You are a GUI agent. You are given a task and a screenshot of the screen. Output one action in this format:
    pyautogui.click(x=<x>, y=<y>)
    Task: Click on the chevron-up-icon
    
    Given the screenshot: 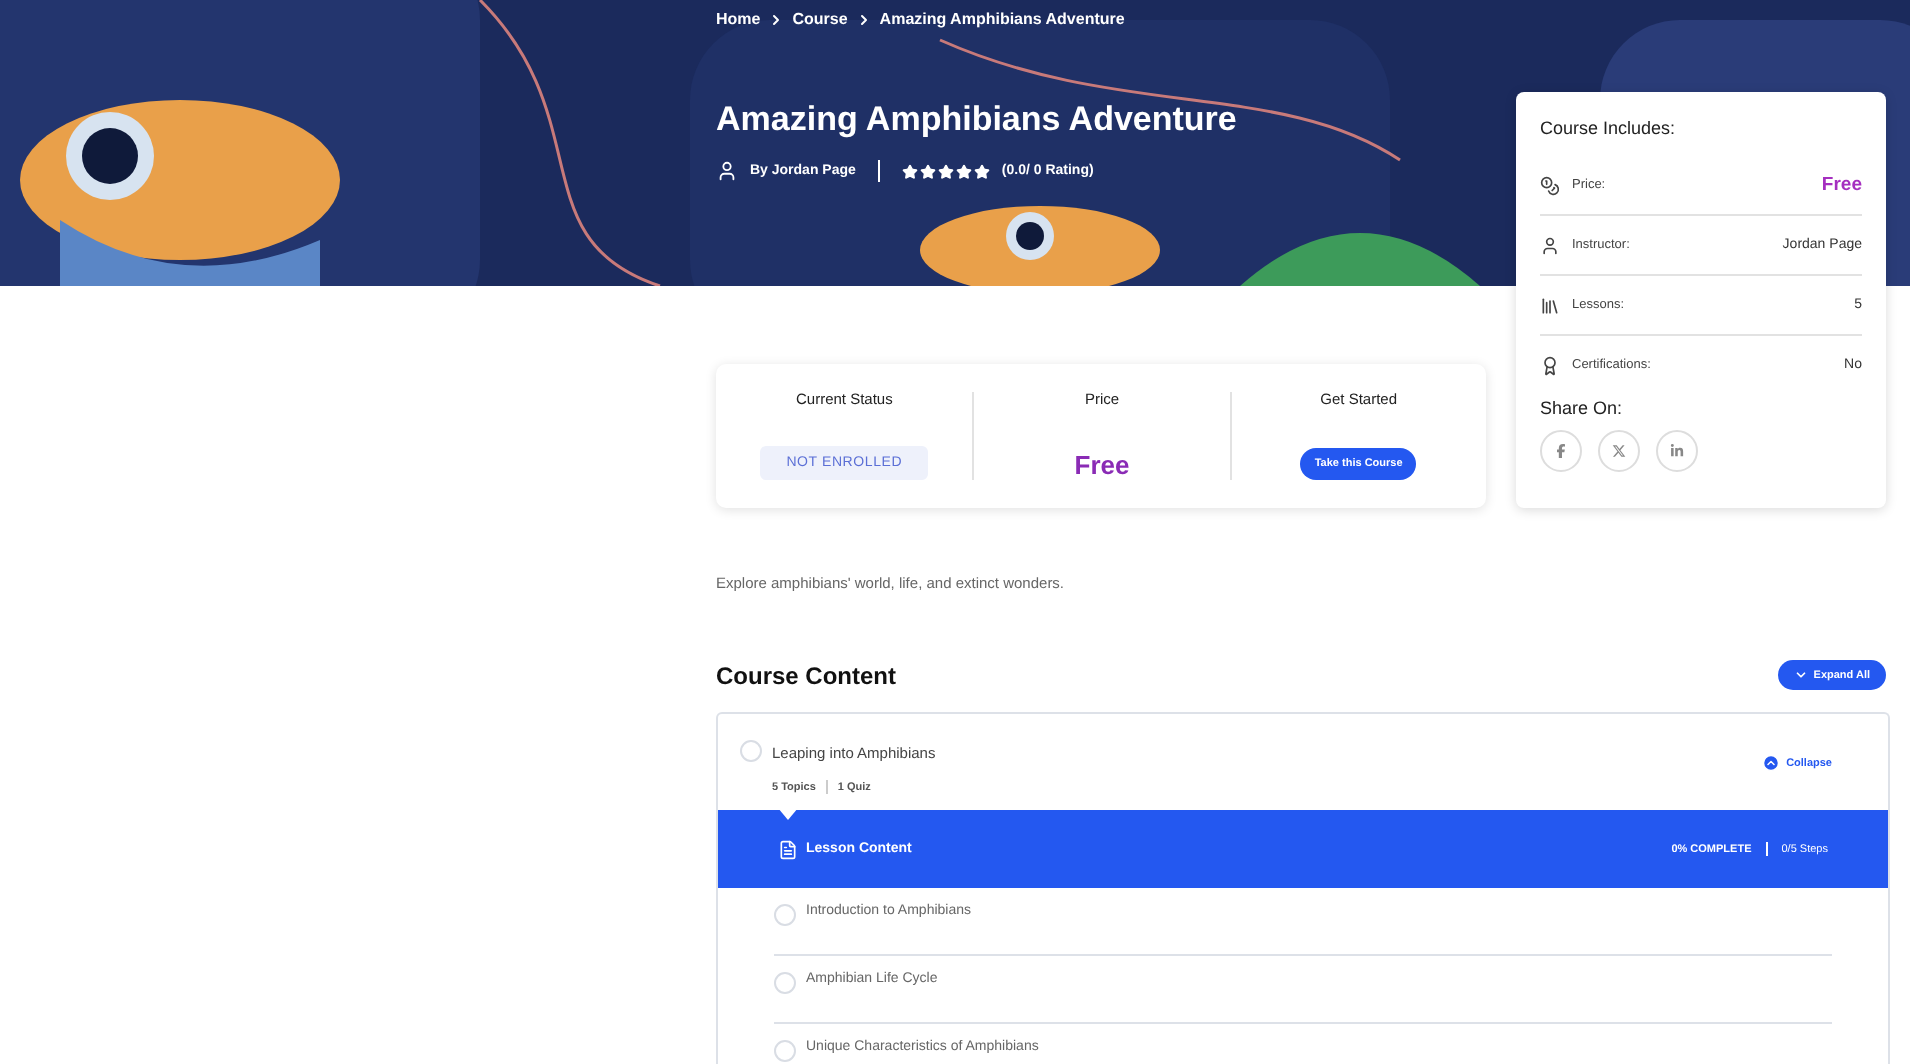 What is the action you would take?
    pyautogui.click(x=1771, y=763)
    